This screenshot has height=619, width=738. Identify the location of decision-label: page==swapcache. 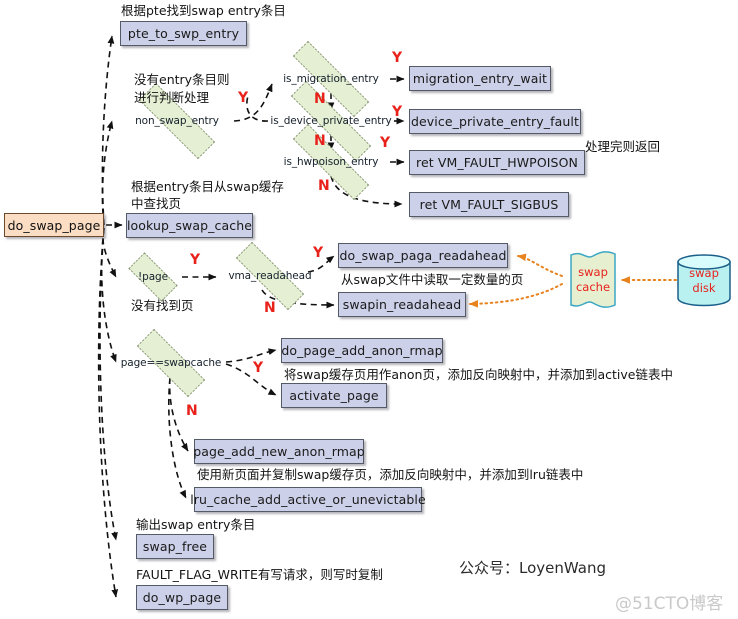
(171, 363).